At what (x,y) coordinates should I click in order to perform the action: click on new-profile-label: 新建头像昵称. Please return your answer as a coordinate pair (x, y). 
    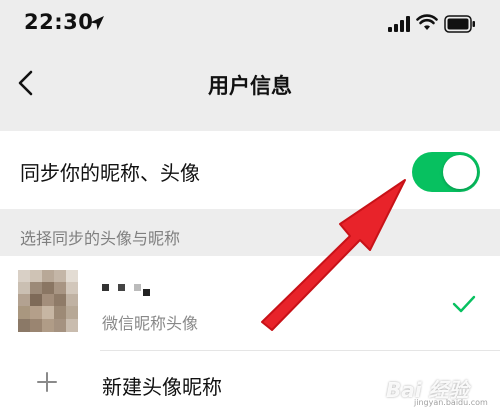
    Looking at the image, I should click on (162, 387).